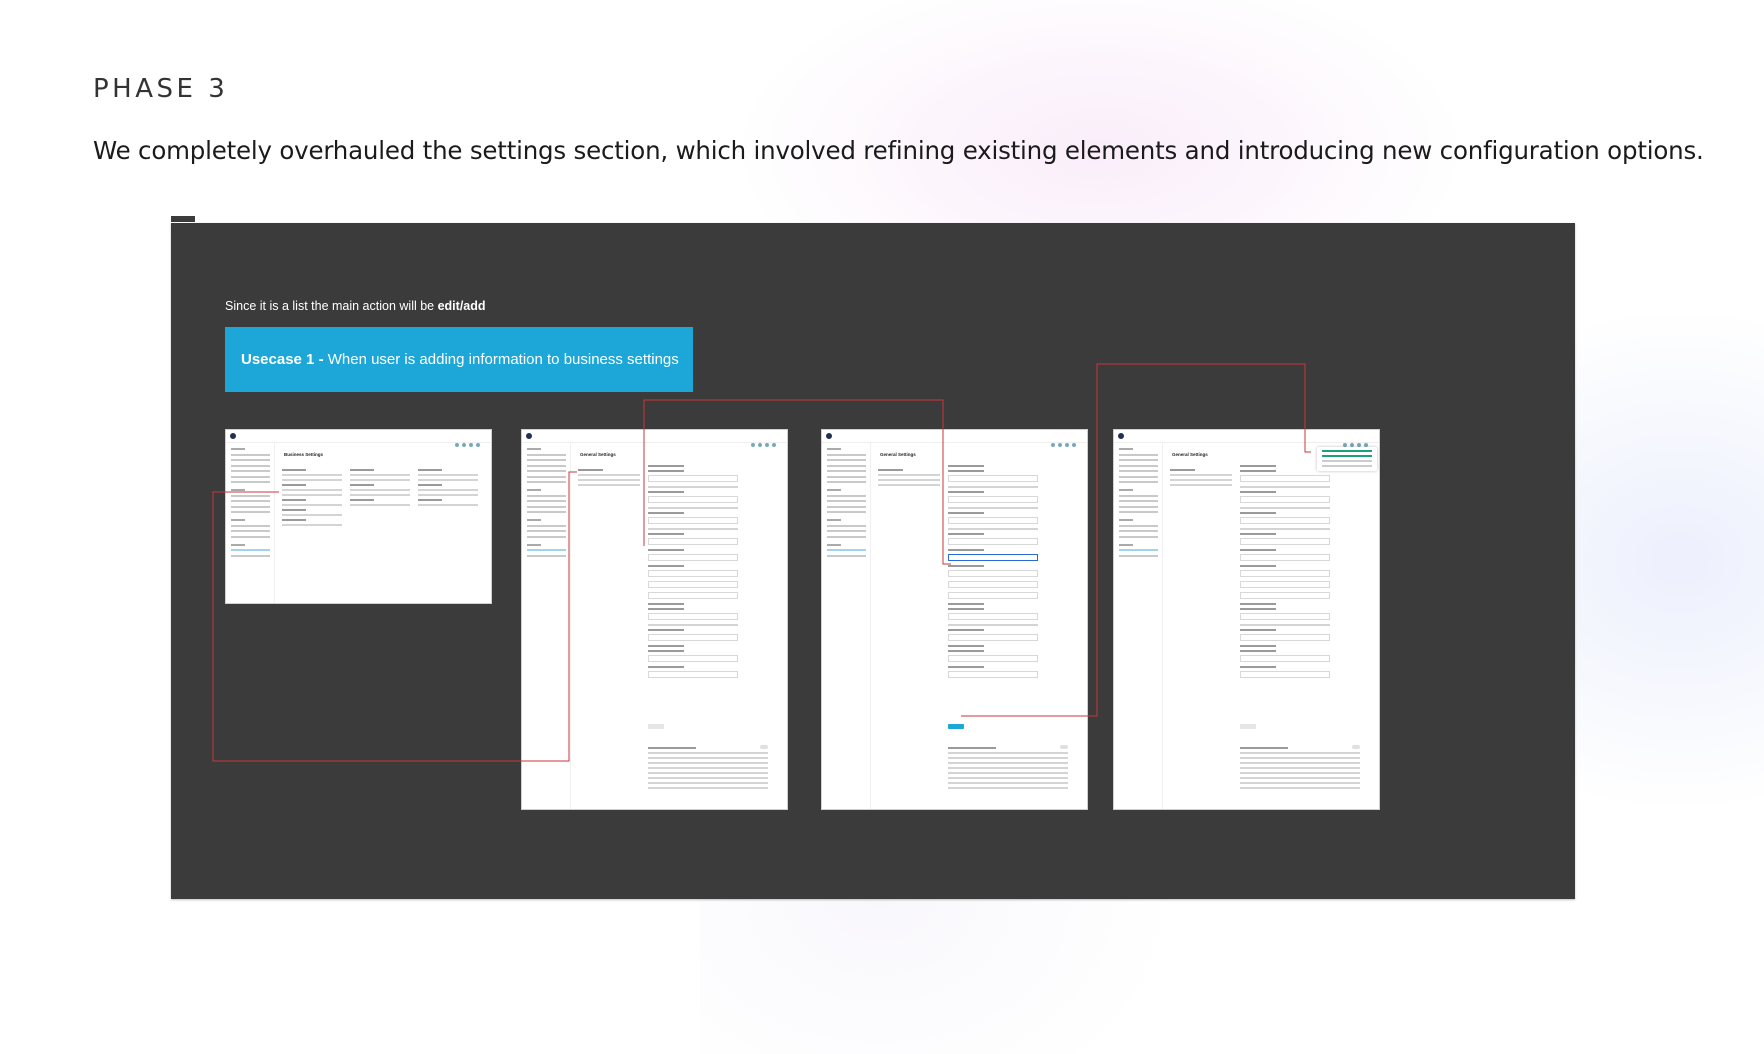 Image resolution: width=1764 pixels, height=1054 pixels. I want to click on screen-general-settings-saved: General Settings, so click(1246, 619).